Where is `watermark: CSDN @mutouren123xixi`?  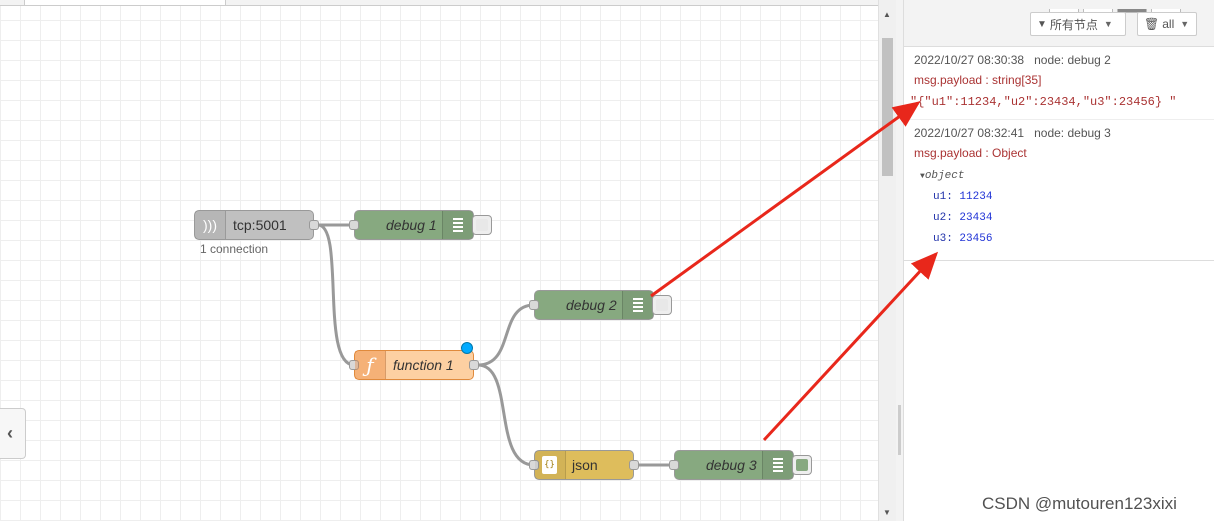 watermark: CSDN @mutouren123xixi is located at coordinates (1079, 503).